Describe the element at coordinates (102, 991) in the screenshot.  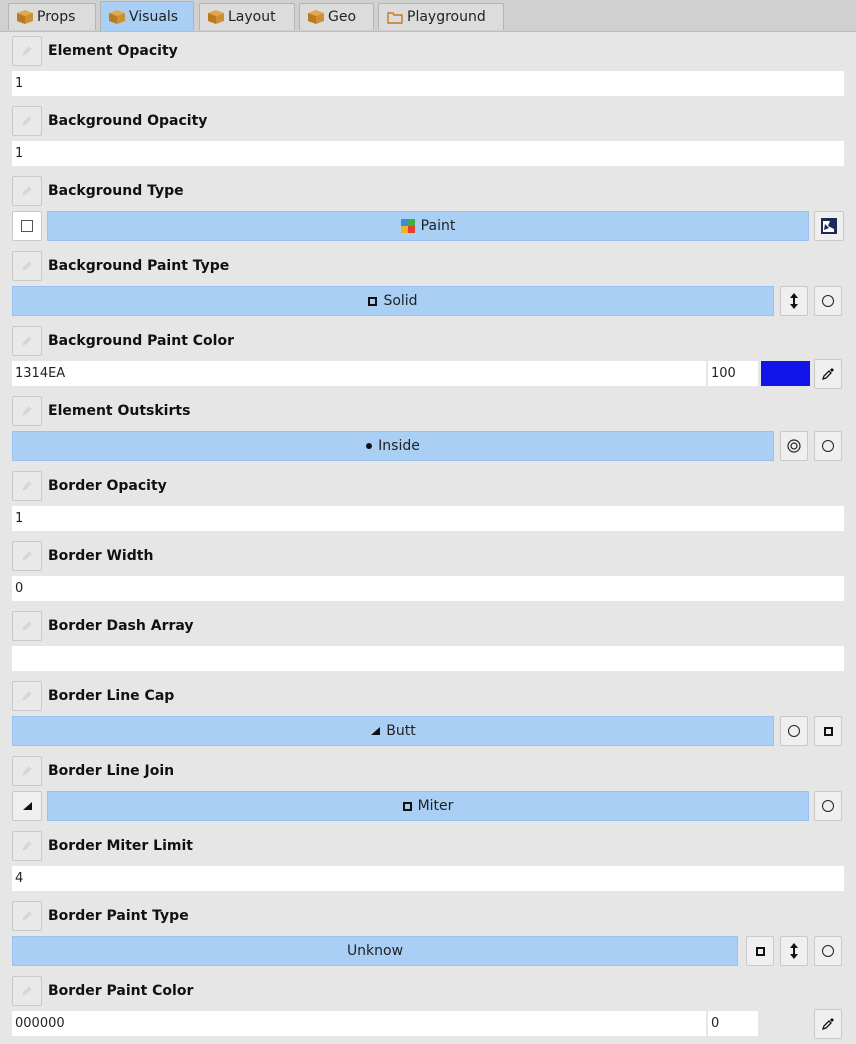
I see `border-paint-color-header: Border Paint Color` at that location.